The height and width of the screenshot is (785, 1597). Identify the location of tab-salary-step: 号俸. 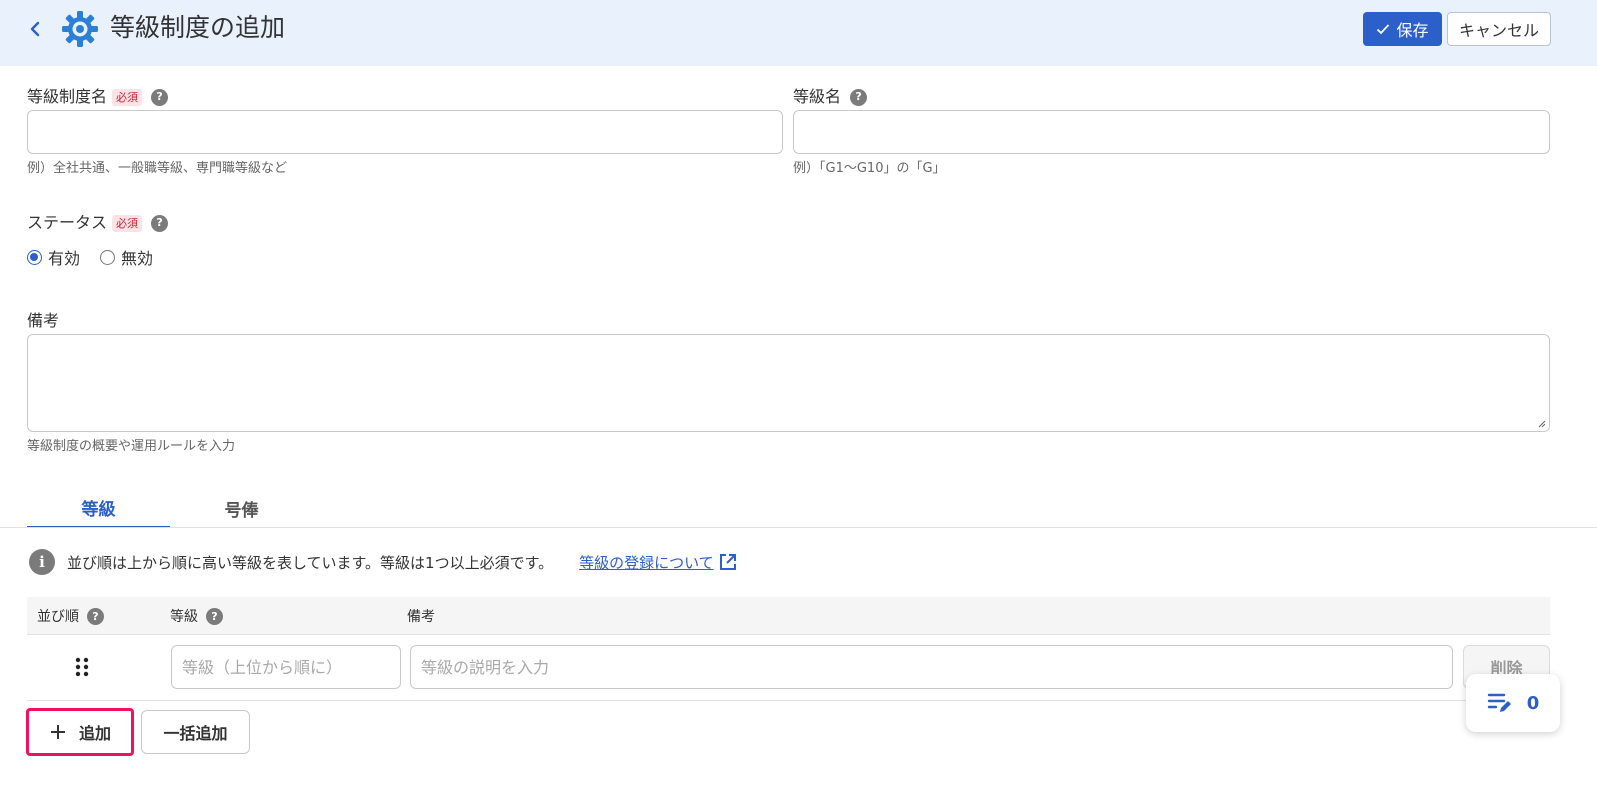
(241, 508).